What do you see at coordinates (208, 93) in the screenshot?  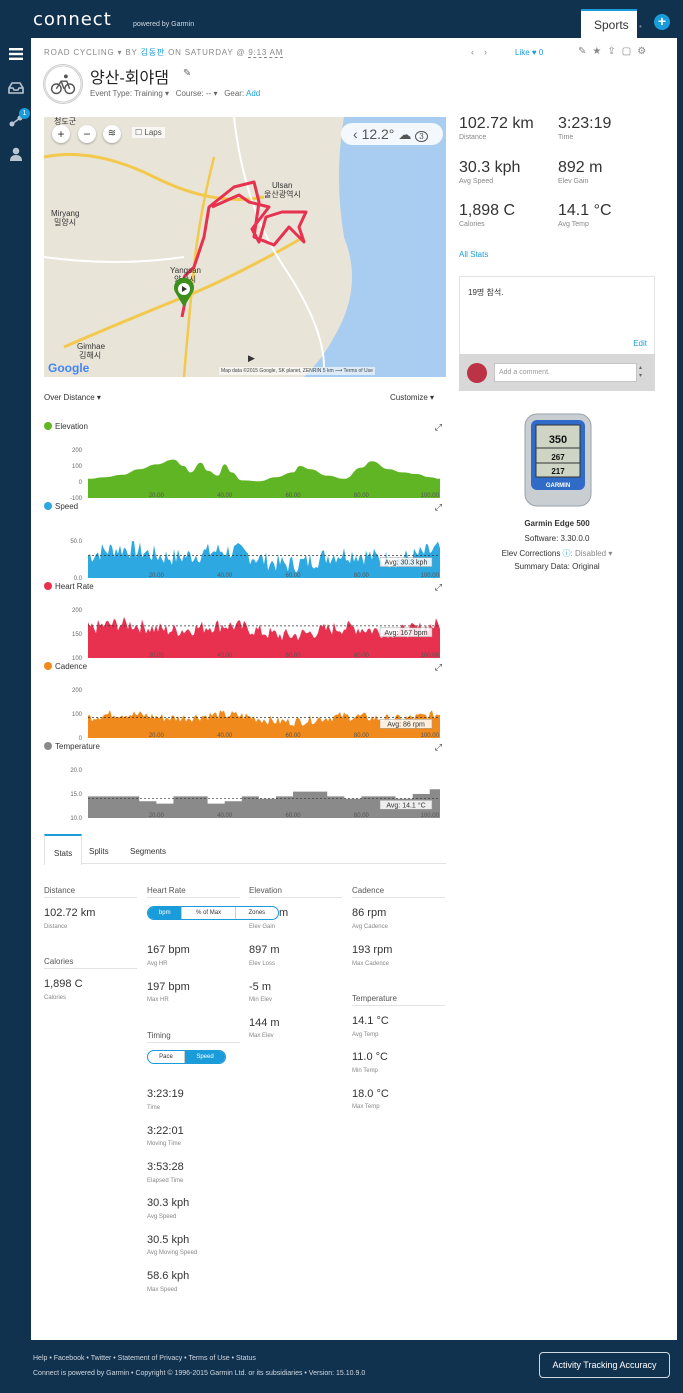 I see `course-select: --` at bounding box center [208, 93].